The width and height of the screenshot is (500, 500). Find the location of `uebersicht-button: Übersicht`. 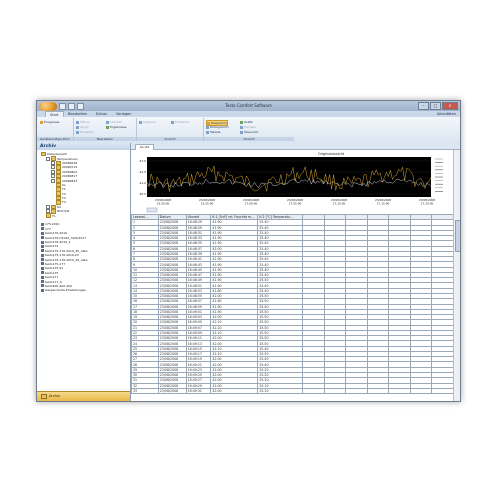

uebersicht-button: Übersicht is located at coordinates (249, 132).